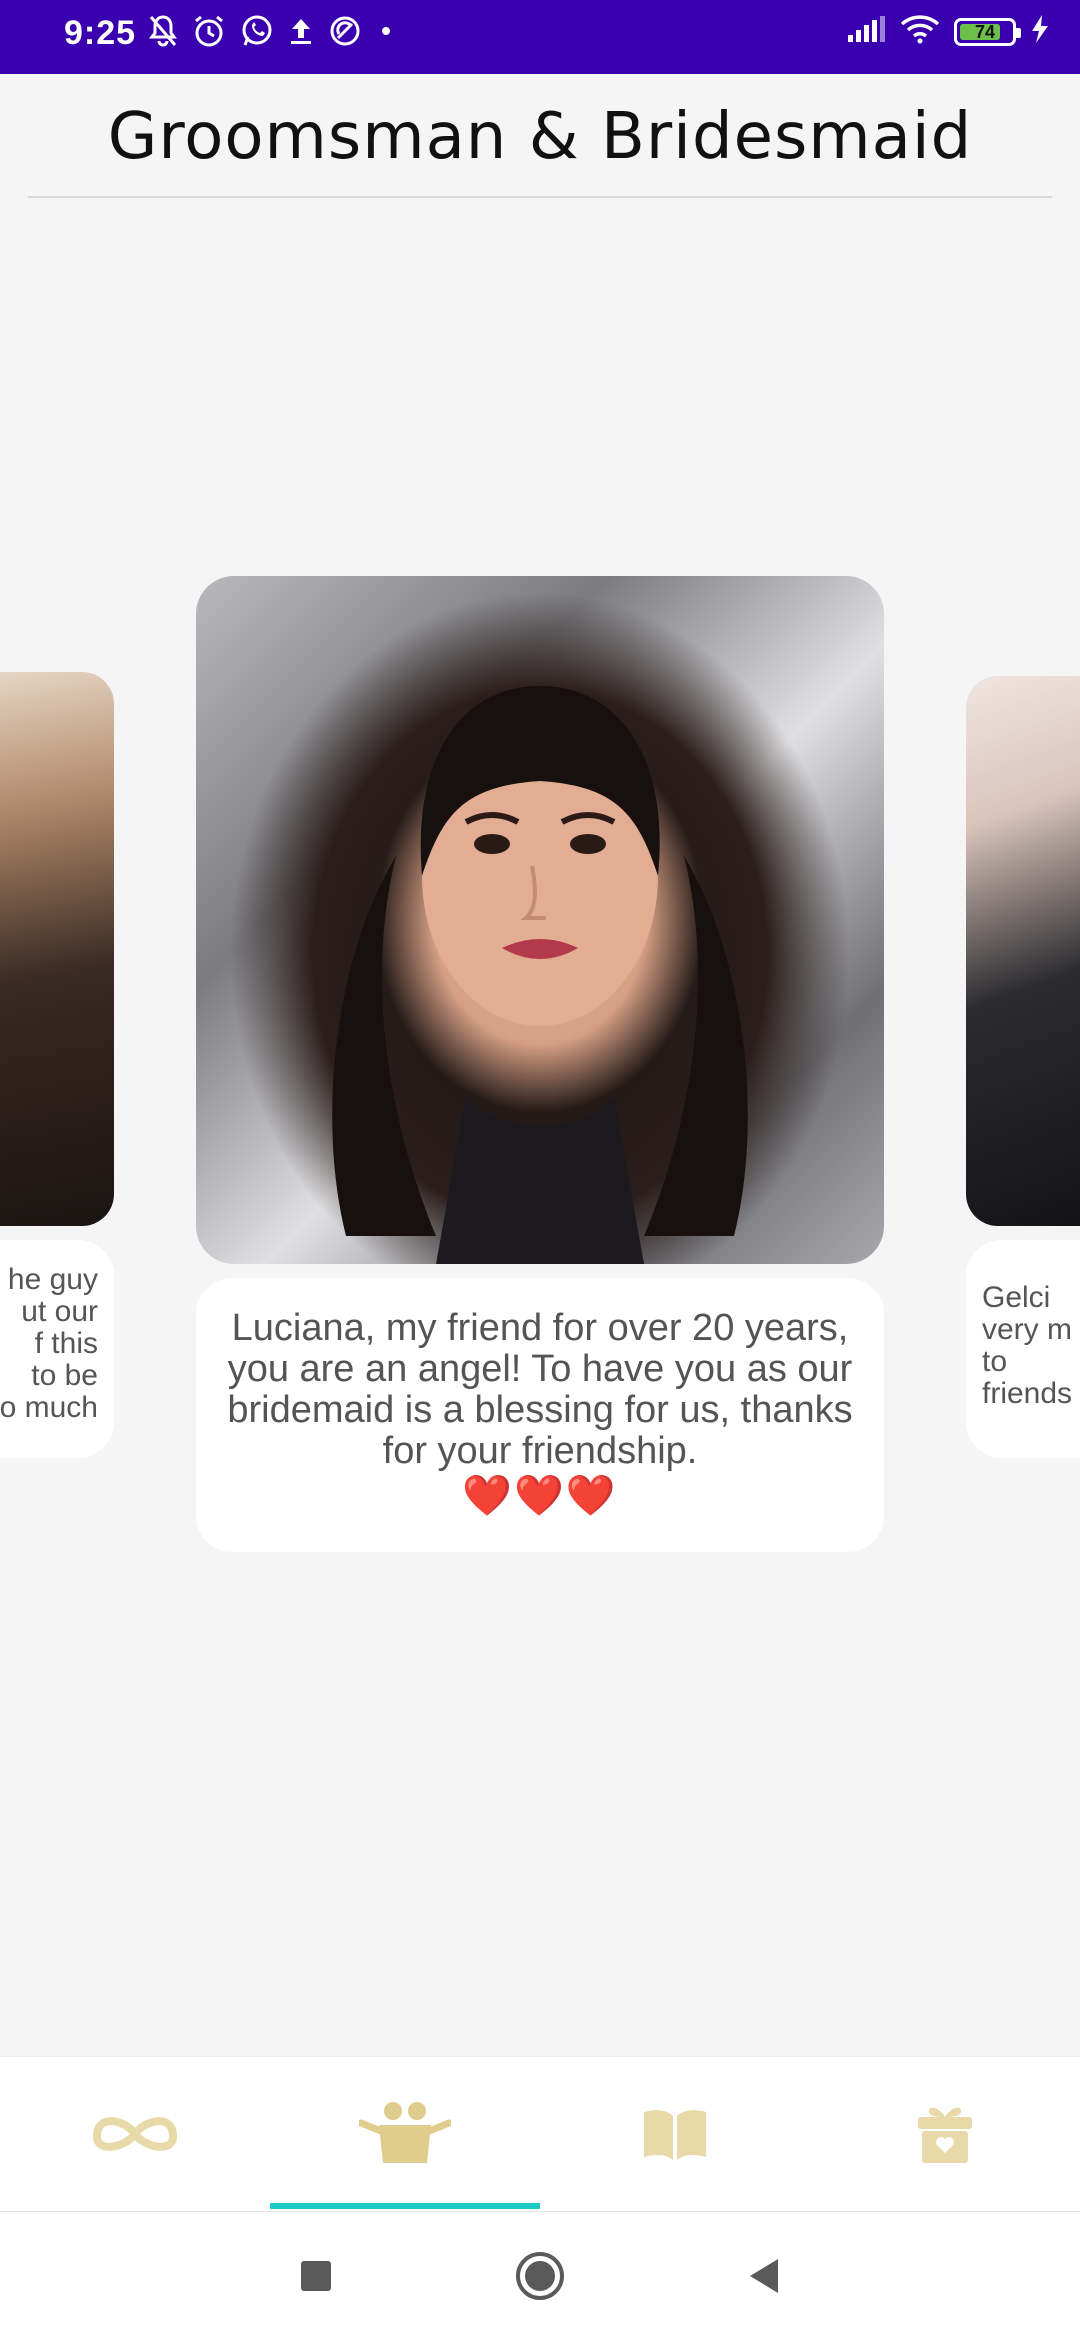 Image resolution: width=1080 pixels, height=2340 pixels. I want to click on nav-tab-gifts, so click(945, 2134).